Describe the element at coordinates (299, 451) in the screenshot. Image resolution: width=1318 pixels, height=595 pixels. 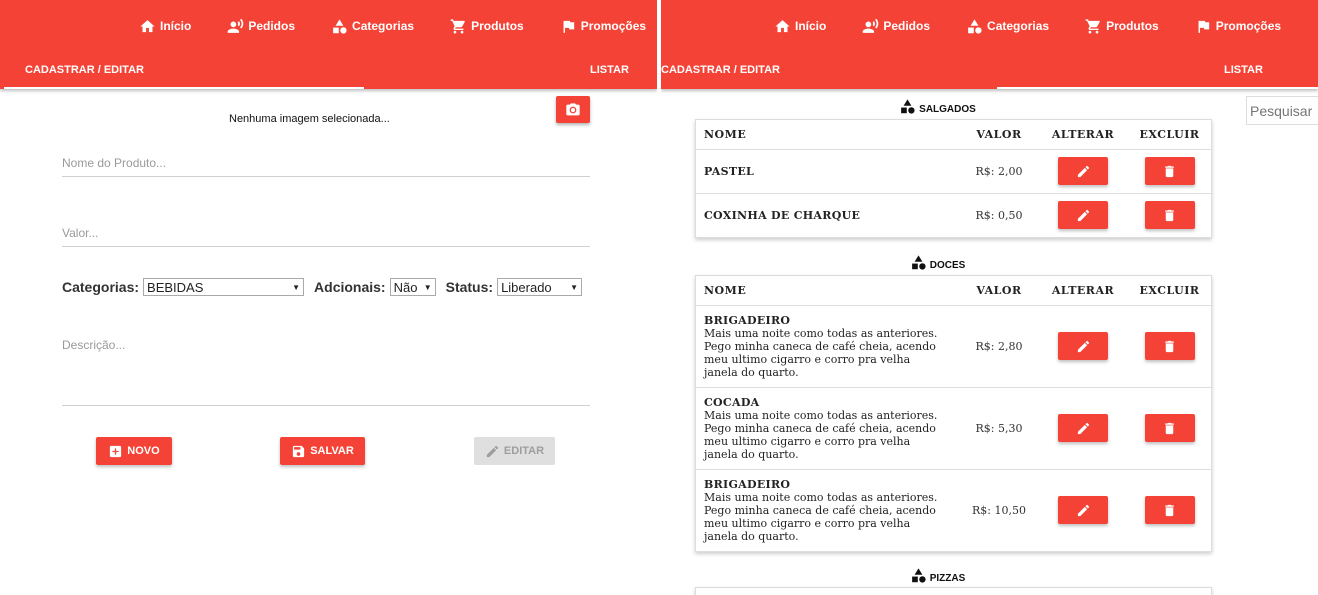
I see `save-icon` at that location.